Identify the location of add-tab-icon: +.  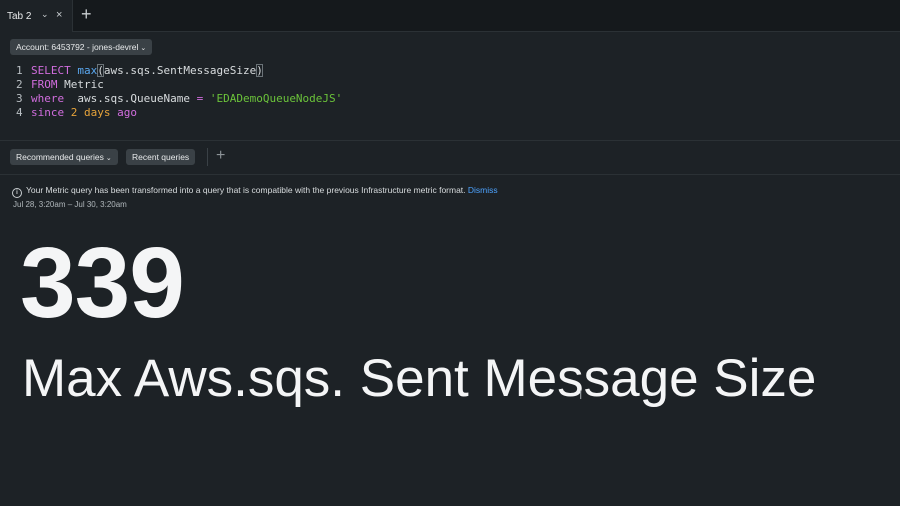
(86, 14).